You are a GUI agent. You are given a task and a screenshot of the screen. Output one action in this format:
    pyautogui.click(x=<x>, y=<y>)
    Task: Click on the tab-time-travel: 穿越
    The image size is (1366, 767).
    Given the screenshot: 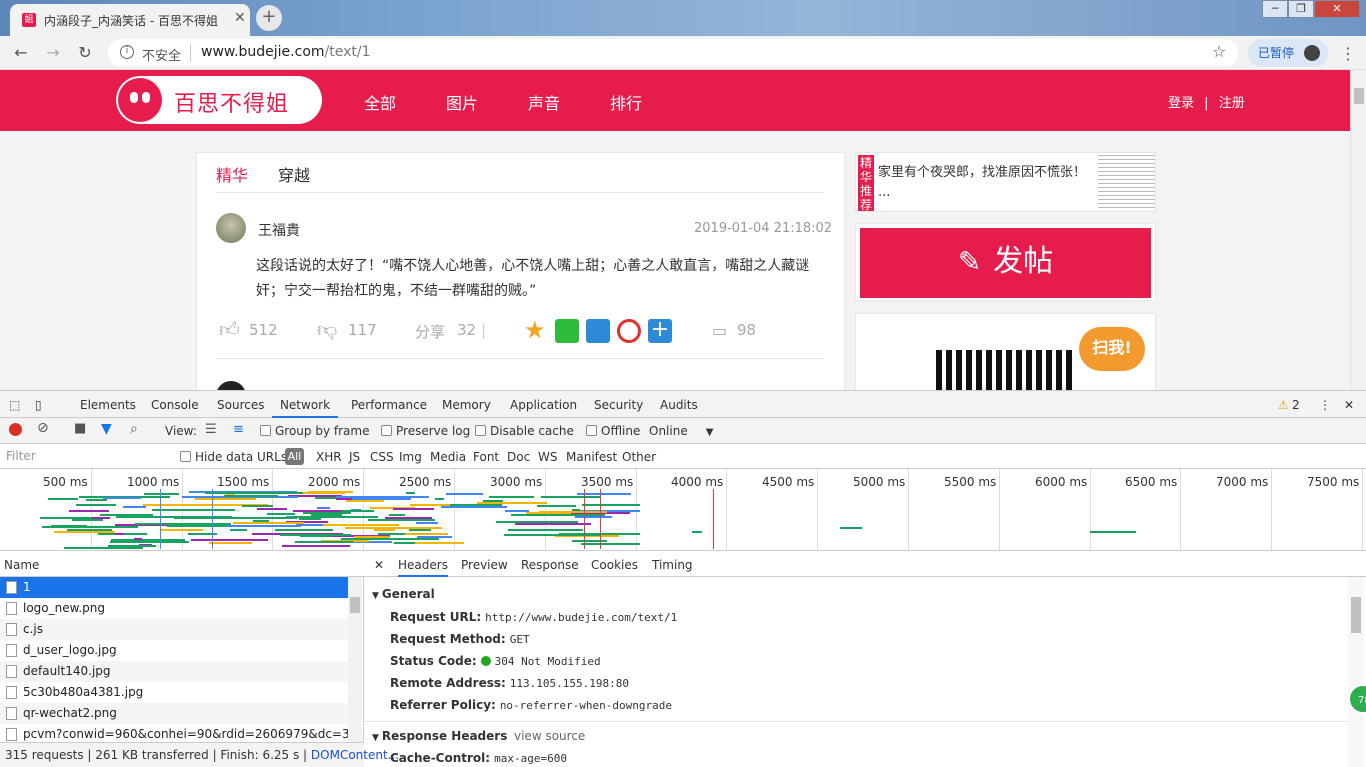 What is the action you would take?
    pyautogui.click(x=294, y=174)
    